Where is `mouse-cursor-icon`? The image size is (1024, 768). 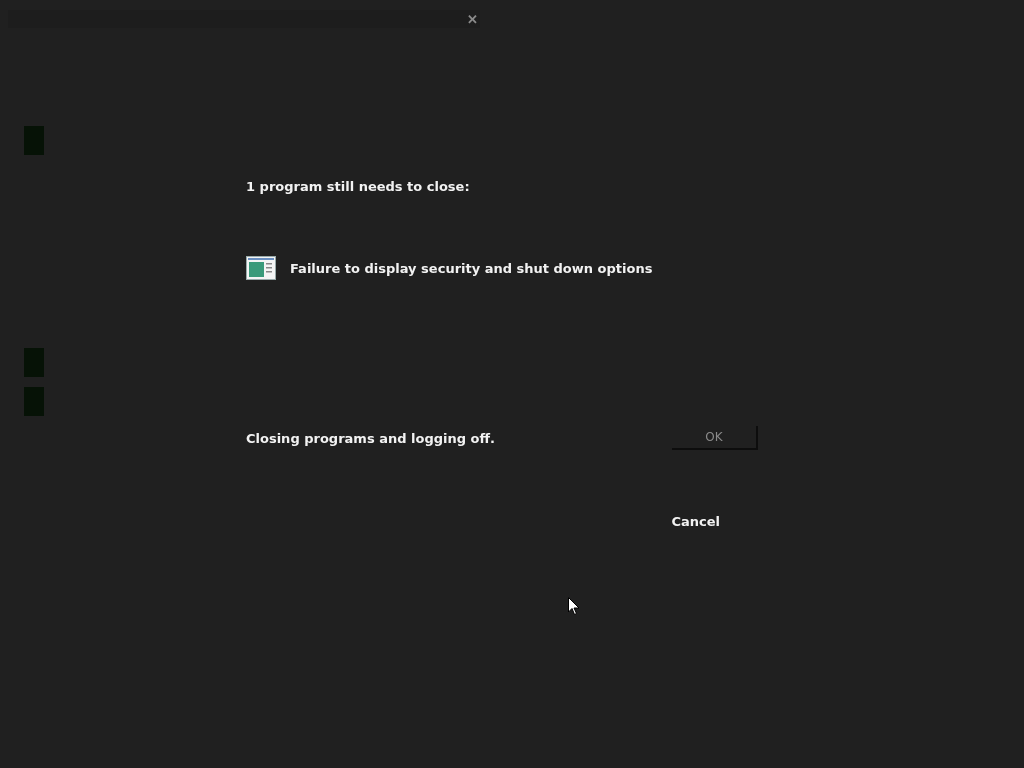 mouse-cursor-icon is located at coordinates (574, 606).